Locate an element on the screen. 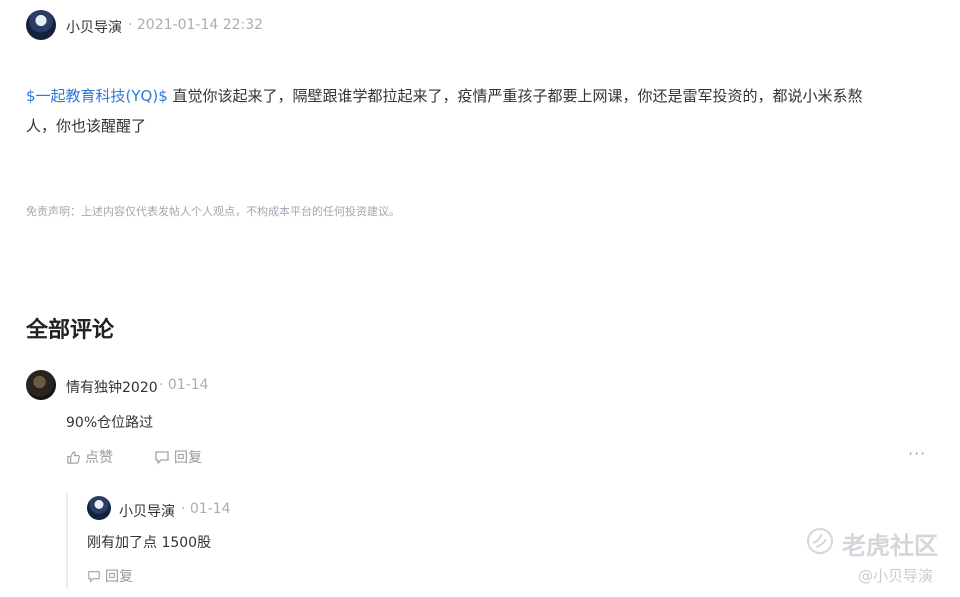  comment-timestamp: · 01-14 is located at coordinates (184, 385).